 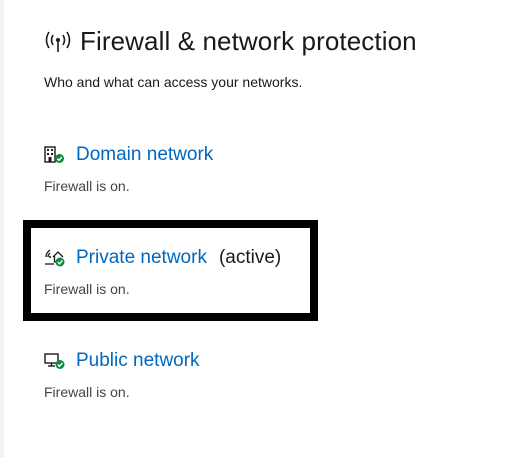 I want to click on domain-network-status: Firewall is on., so click(x=87, y=186).